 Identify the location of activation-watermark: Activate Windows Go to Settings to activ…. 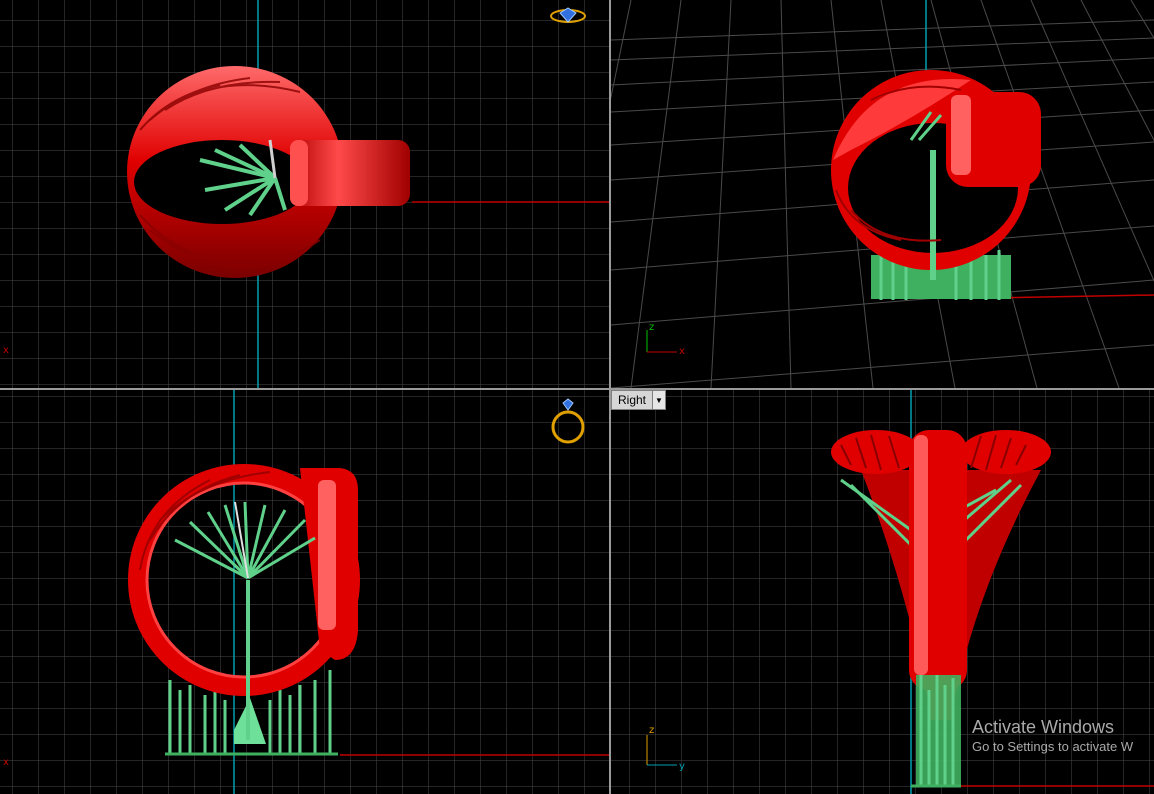
(1052, 736).